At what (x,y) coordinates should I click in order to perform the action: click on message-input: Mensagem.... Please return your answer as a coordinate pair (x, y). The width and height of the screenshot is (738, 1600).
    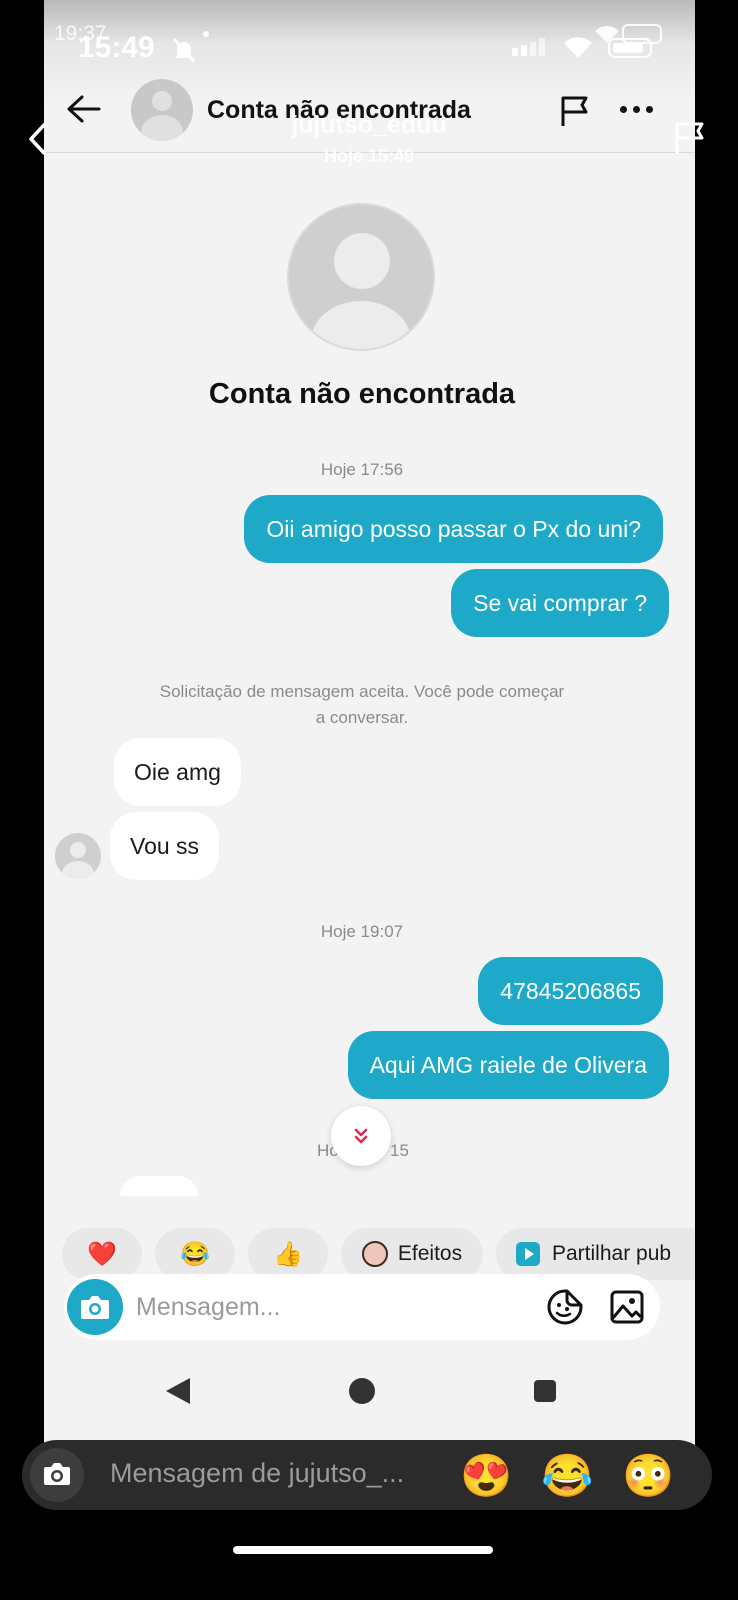
    Looking at the image, I should click on (208, 1307).